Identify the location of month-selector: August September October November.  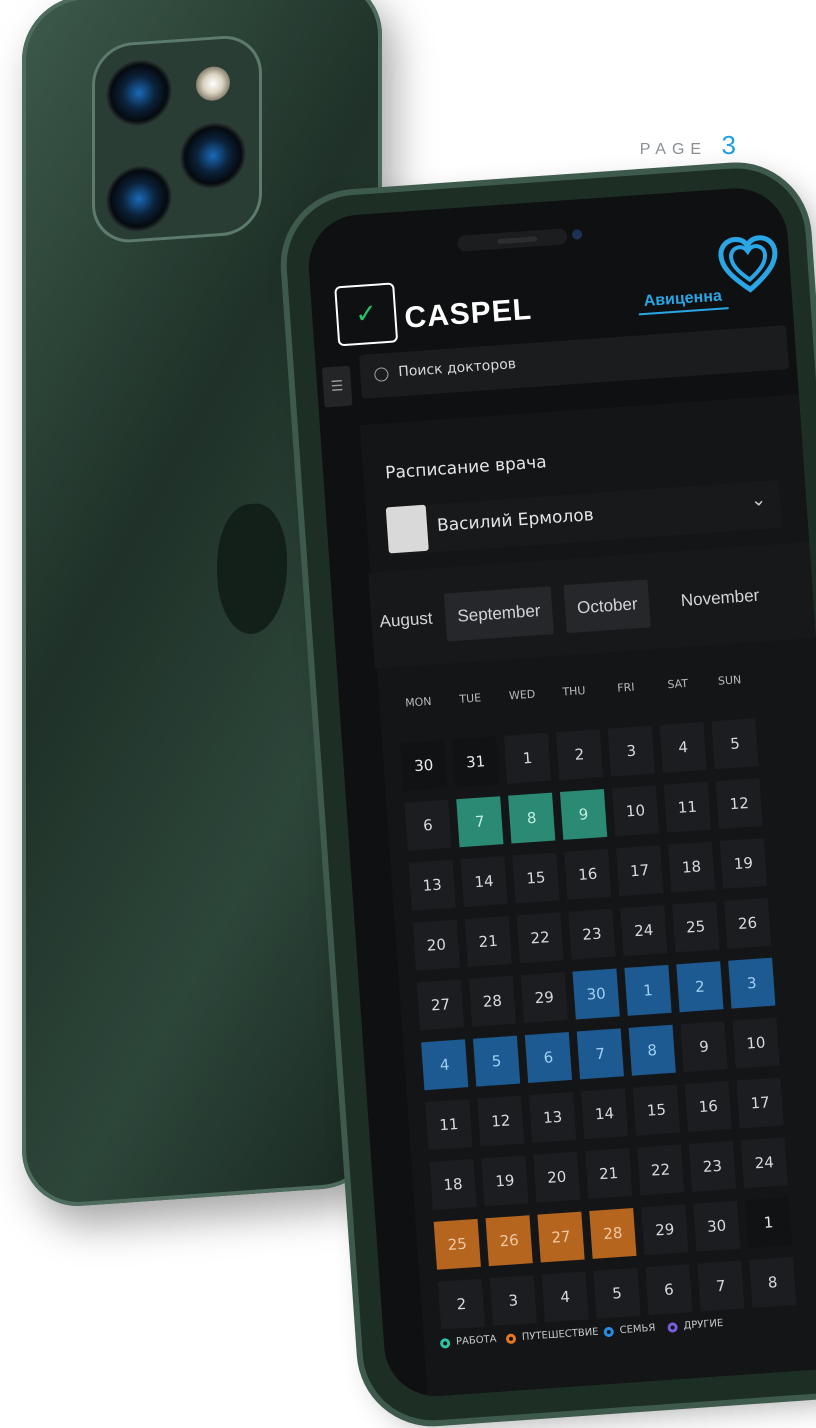
(592, 605).